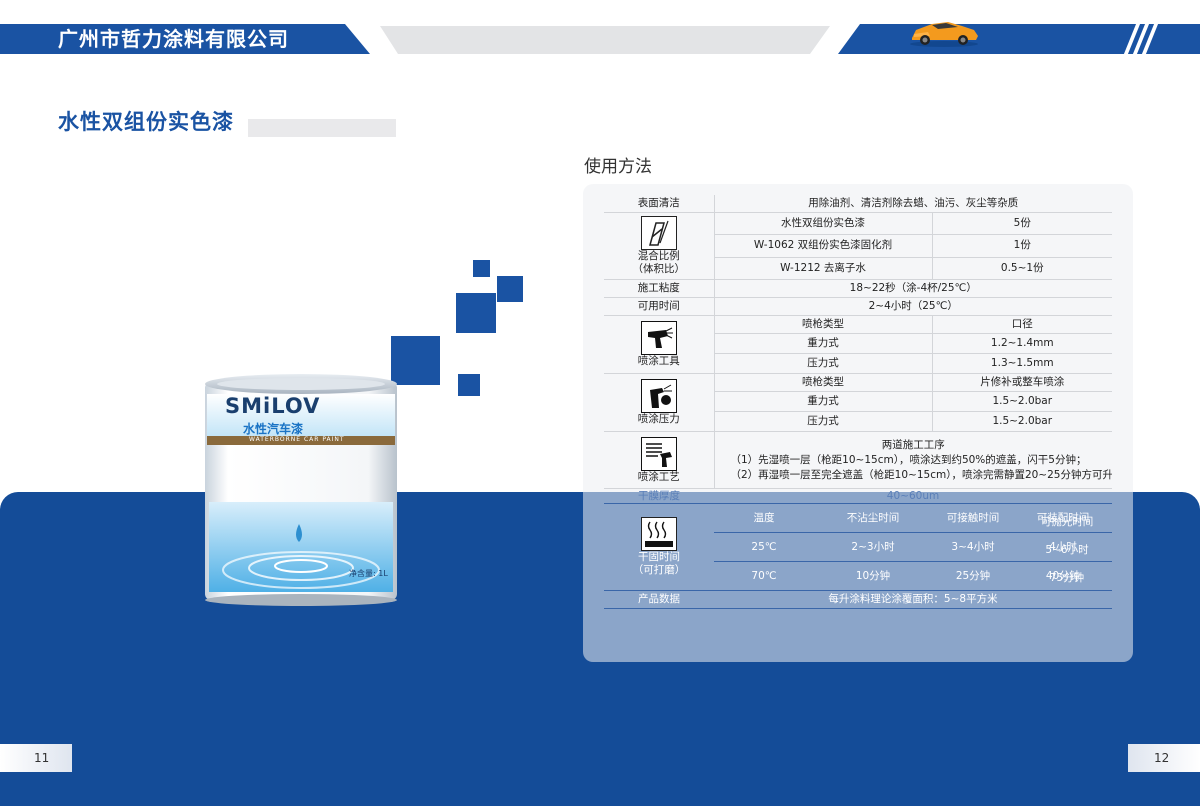  Describe the element at coordinates (368, 573) in the screenshot. I see `can-volume: 净含量: 1L` at that location.